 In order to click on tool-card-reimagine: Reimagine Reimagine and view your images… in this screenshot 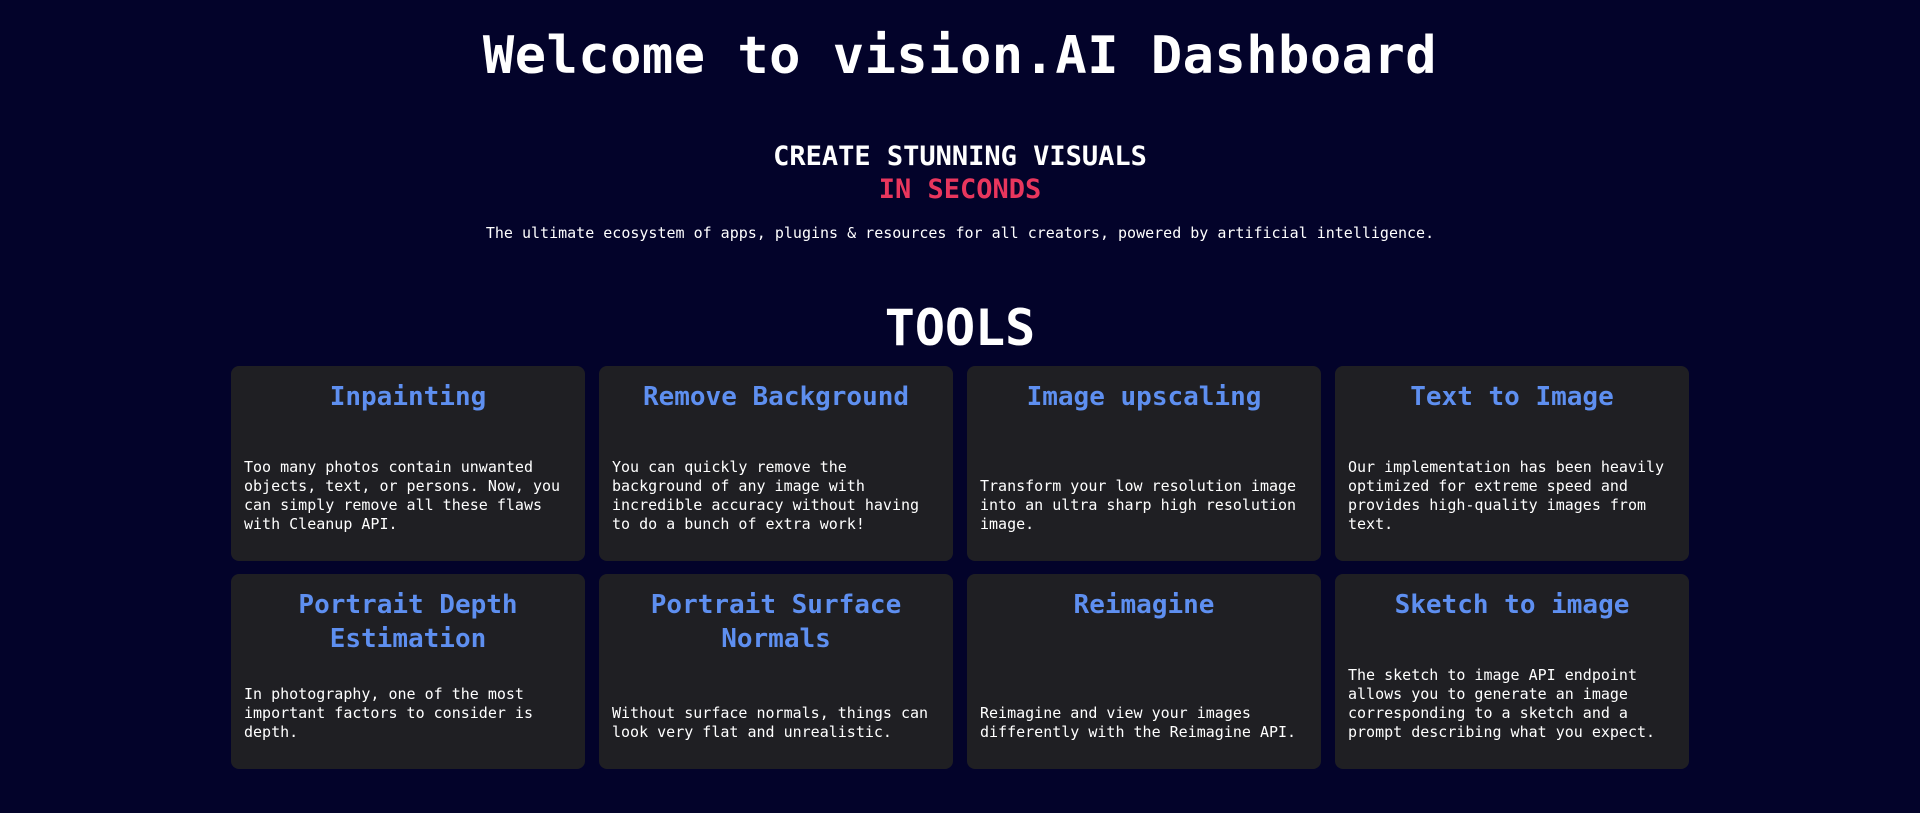, I will do `click(1144, 671)`.